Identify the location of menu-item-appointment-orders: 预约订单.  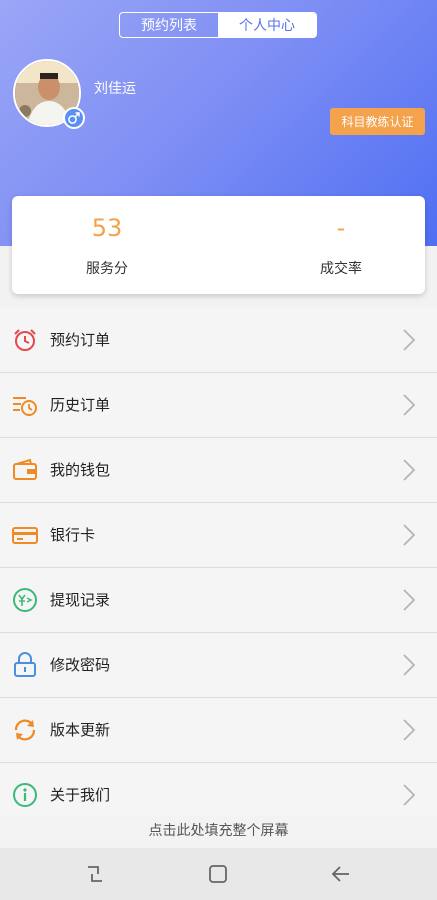
(218, 340).